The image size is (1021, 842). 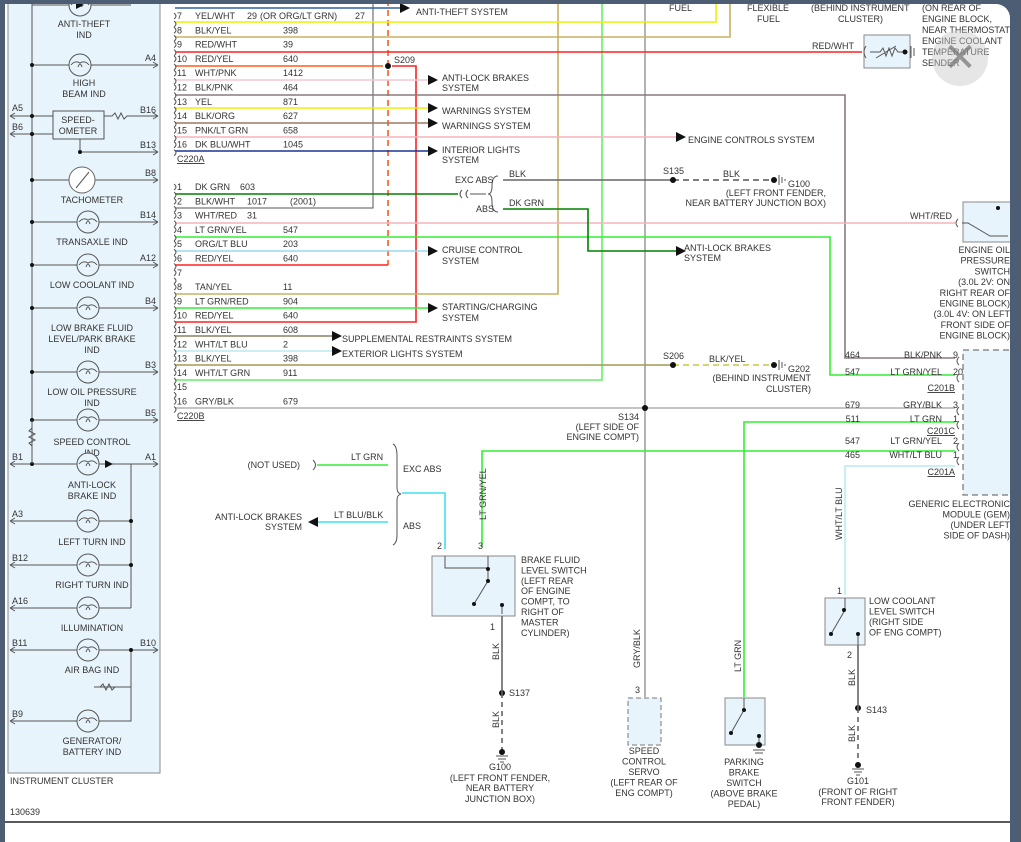 What do you see at coordinates (644, 751) in the screenshot?
I see `label-line: SPEED` at bounding box center [644, 751].